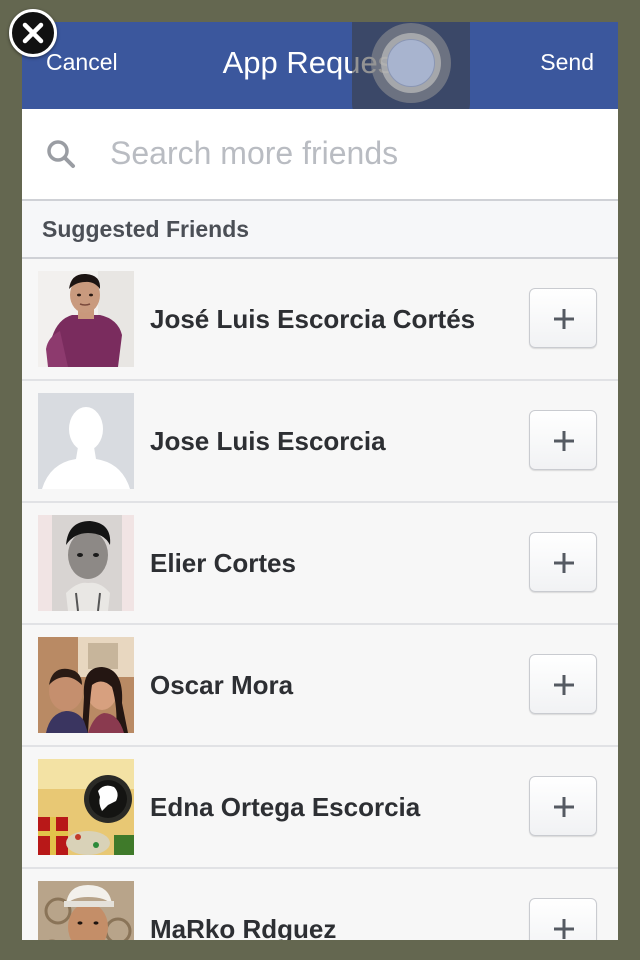  I want to click on close-dialog-button, so click(33, 33).